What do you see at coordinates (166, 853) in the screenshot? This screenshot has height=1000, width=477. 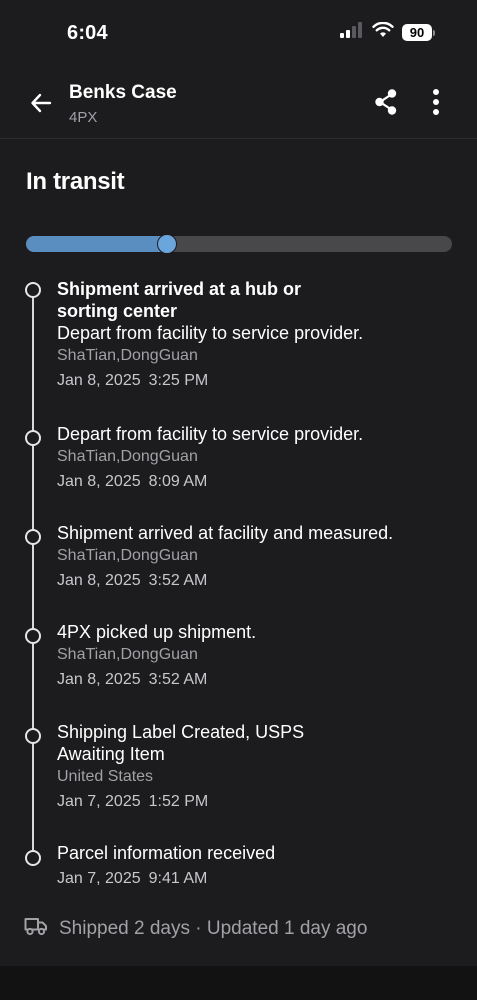 I see `event-title: Parcel information received` at bounding box center [166, 853].